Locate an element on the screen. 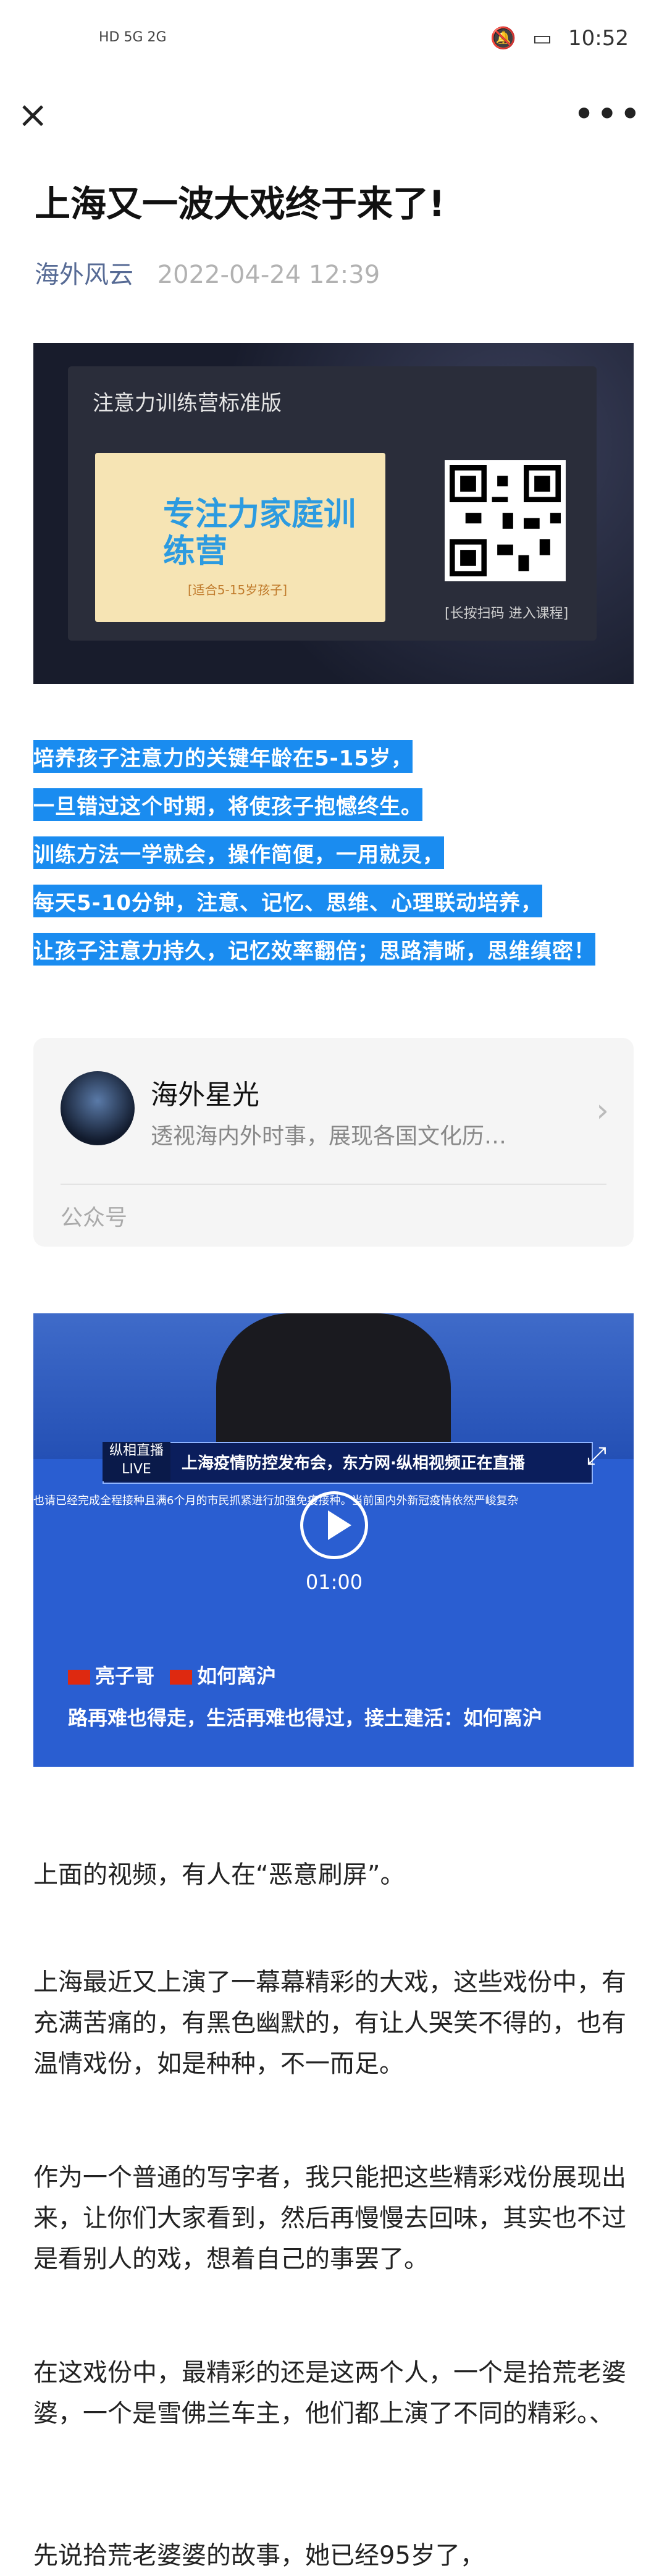  account-name: 海外星光 is located at coordinates (205, 1095).